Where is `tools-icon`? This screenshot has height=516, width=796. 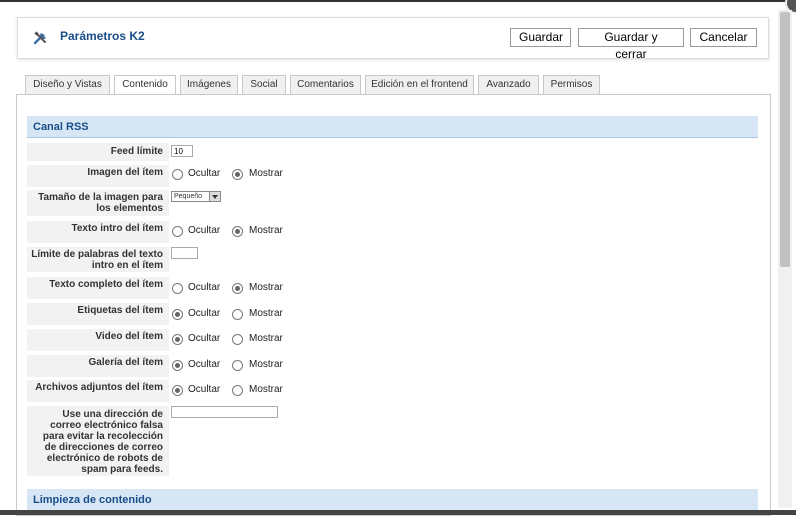
tools-icon is located at coordinates (39, 38).